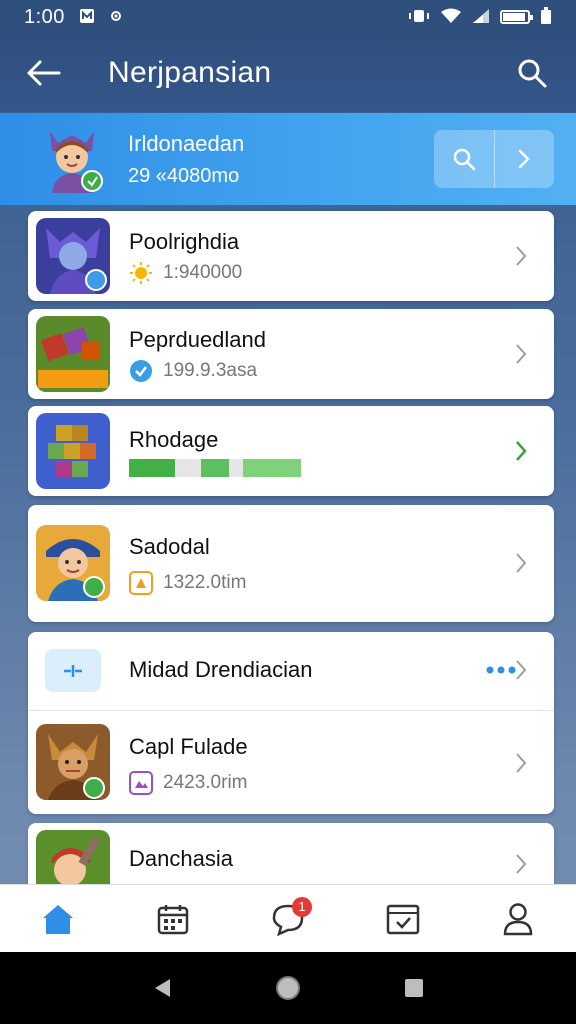  I want to click on banner-actions, so click(494, 159).